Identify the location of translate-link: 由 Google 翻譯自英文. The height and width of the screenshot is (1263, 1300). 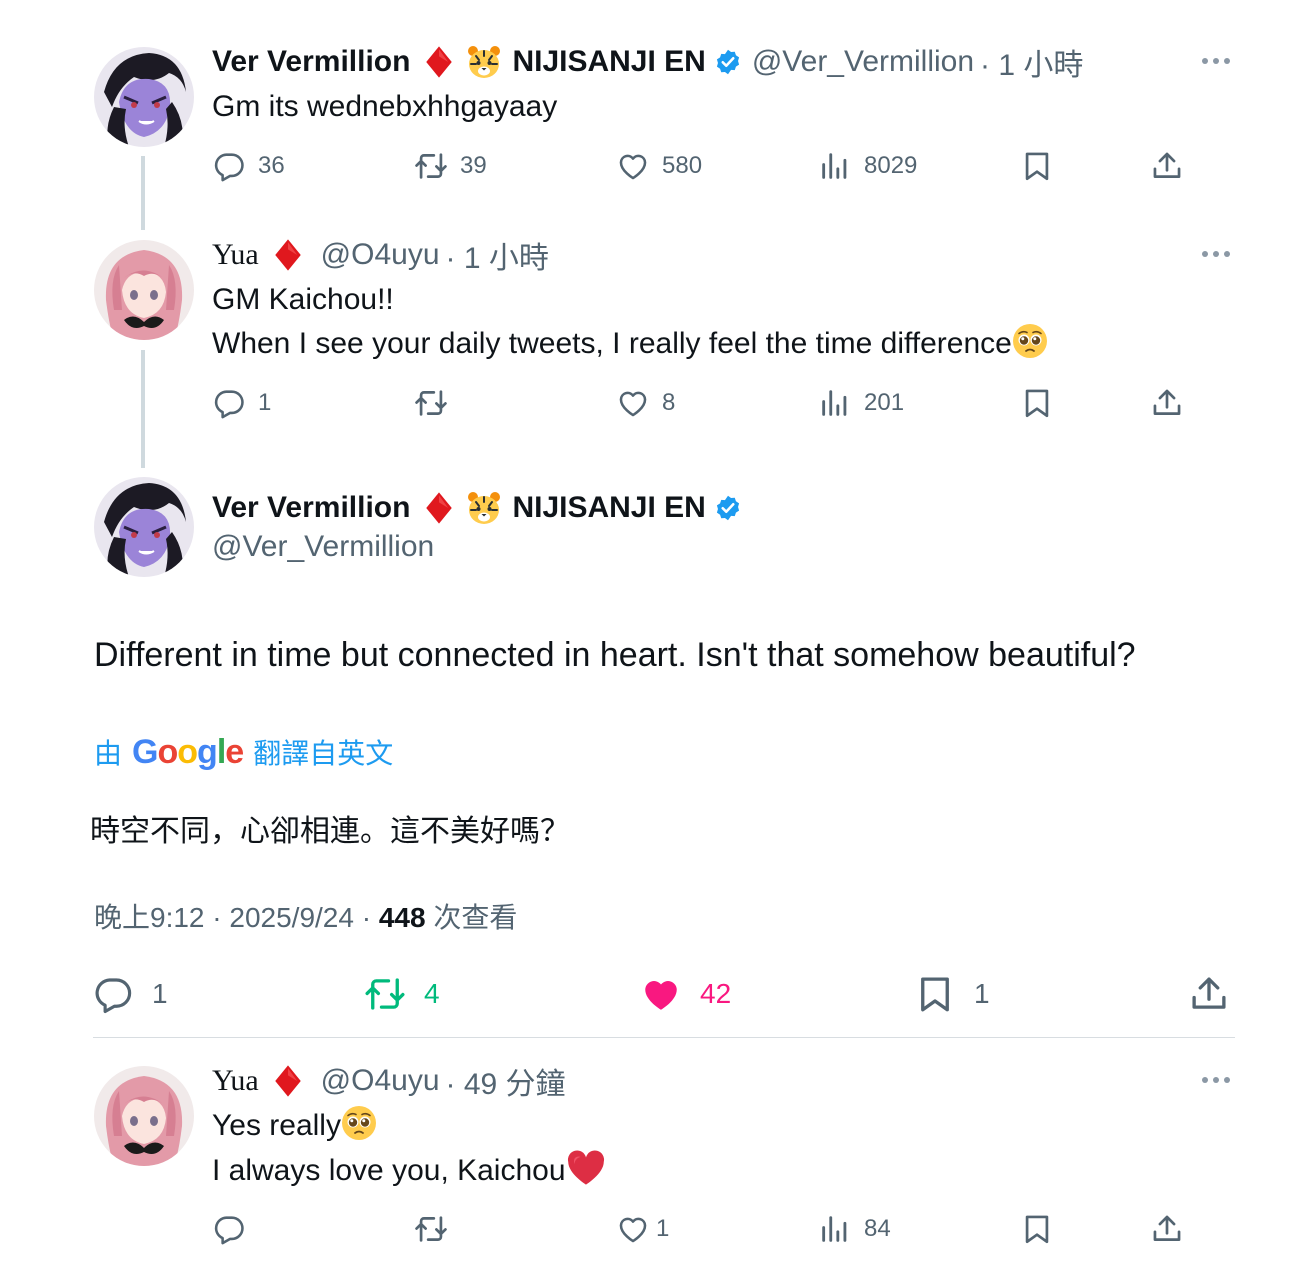
(243, 752).